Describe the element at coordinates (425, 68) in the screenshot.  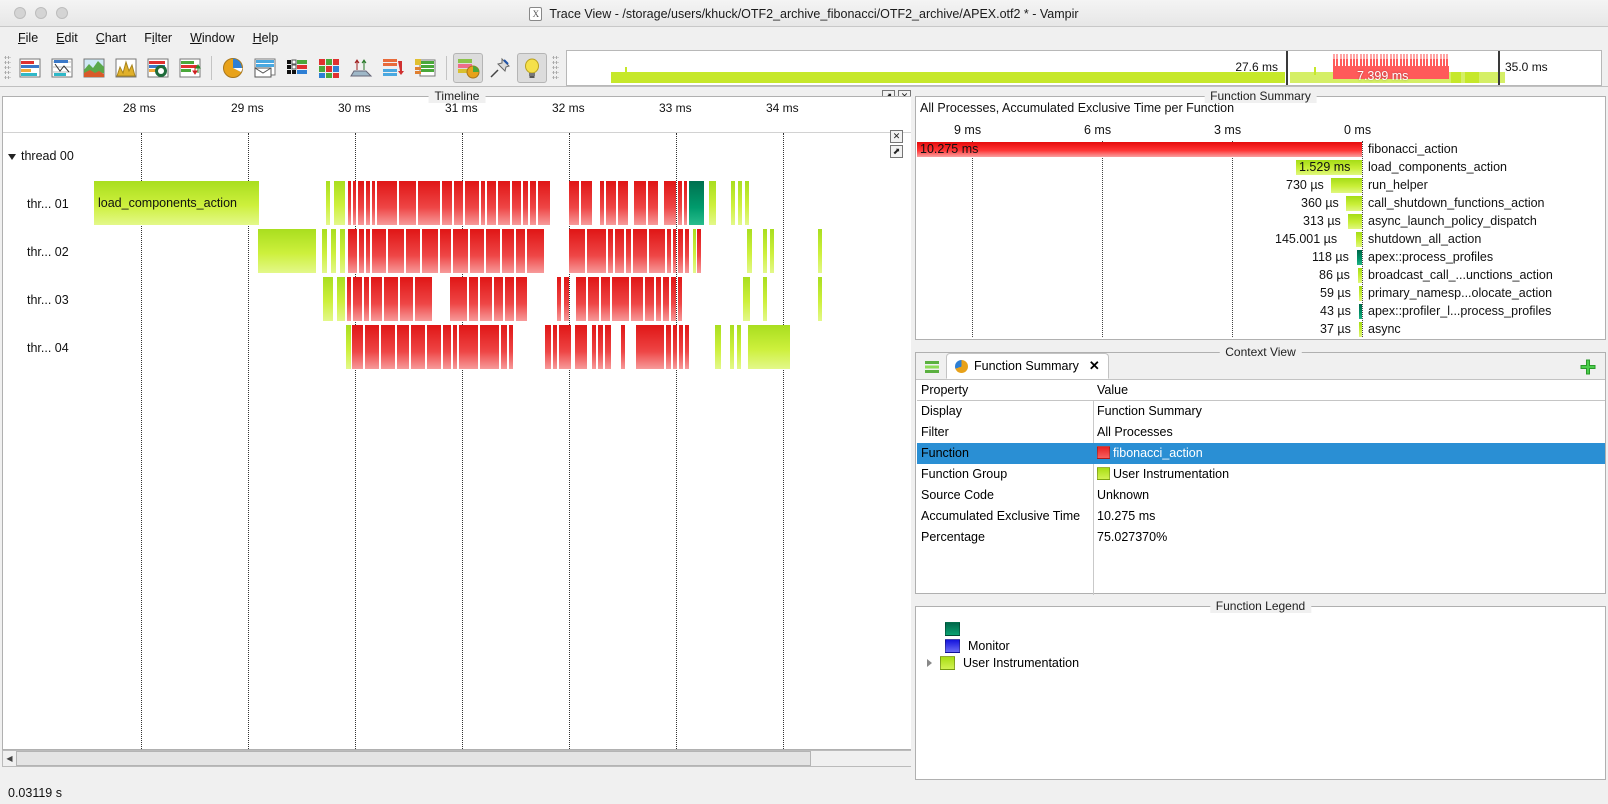
I see `counter-timeline-icon` at that location.